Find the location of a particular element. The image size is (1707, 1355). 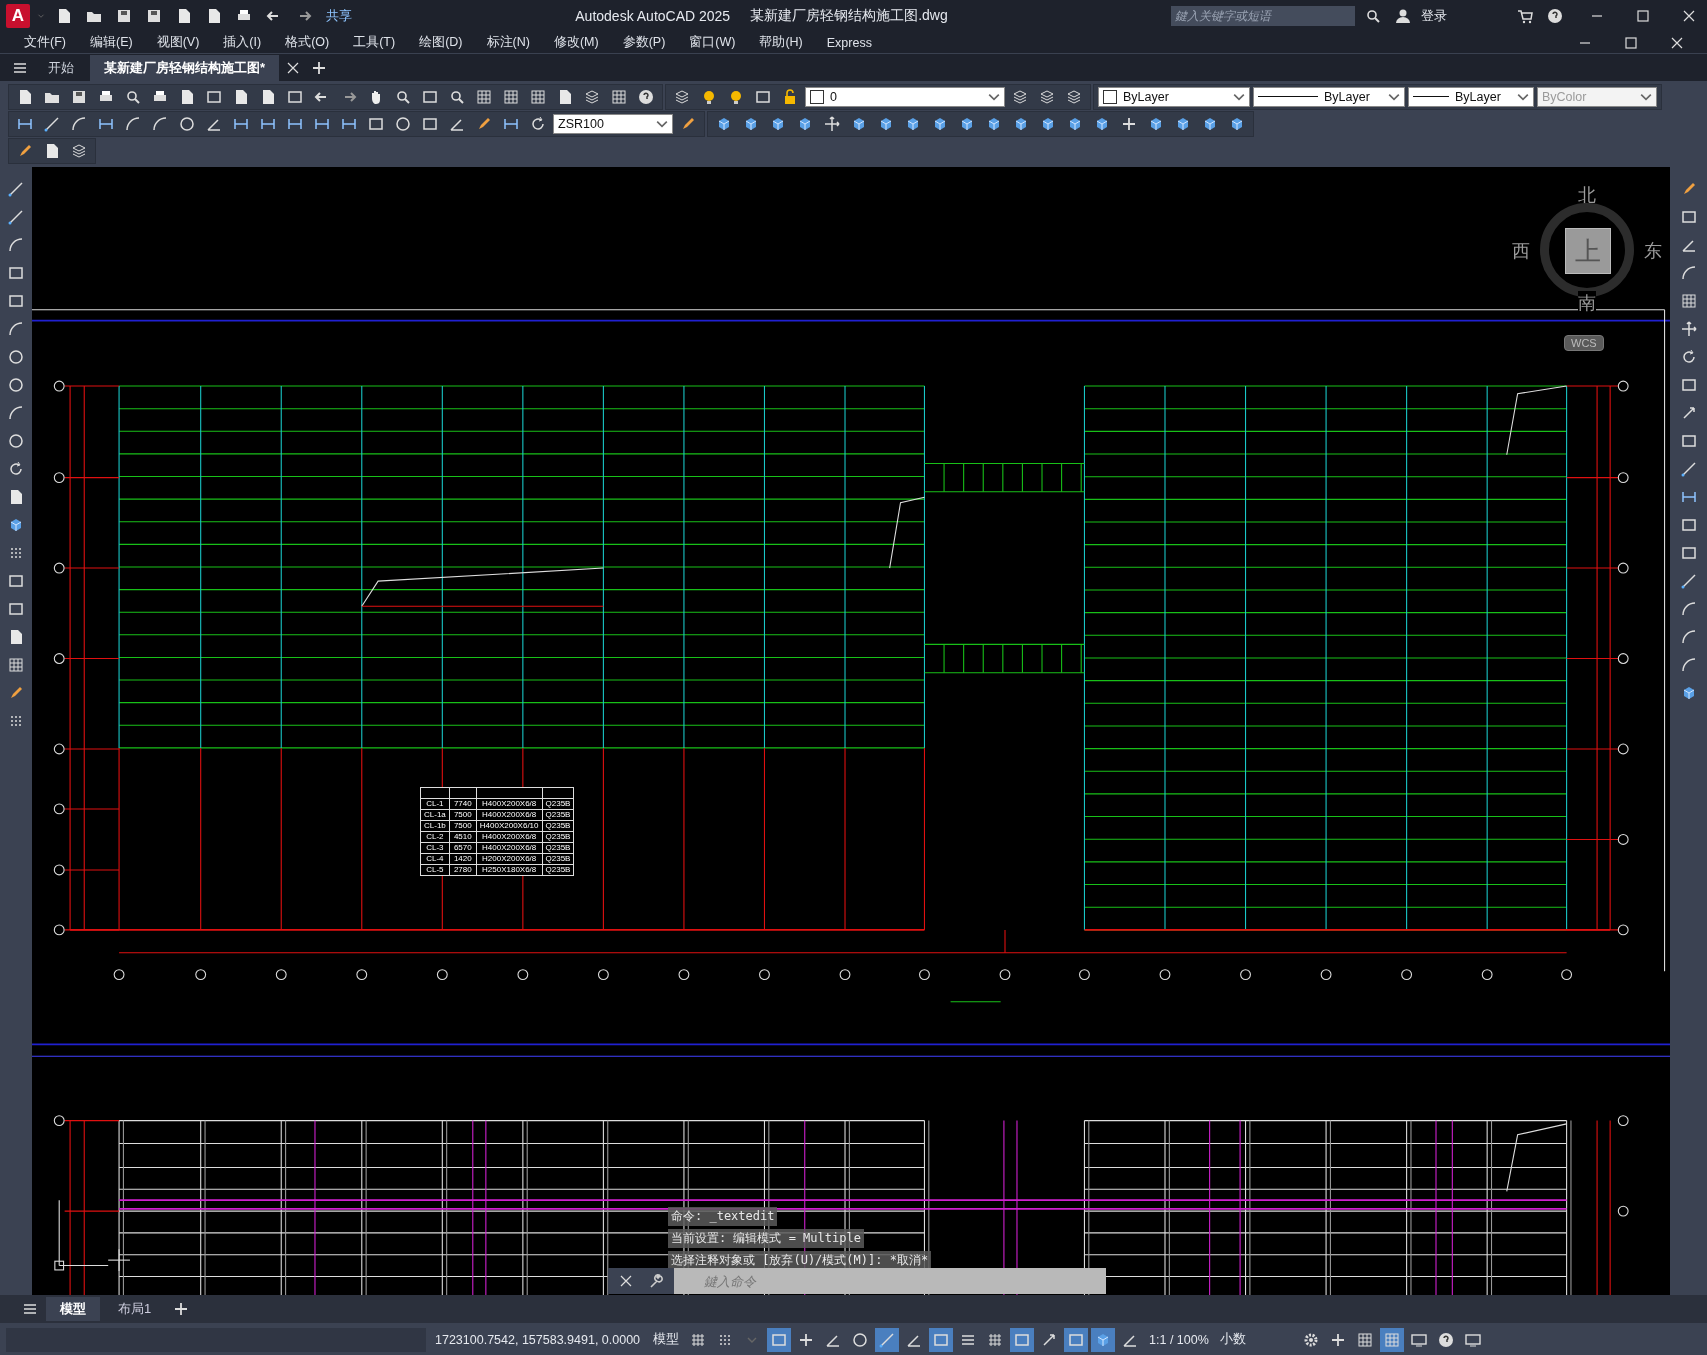

menu-item: 视图(V) is located at coordinates (178, 42).